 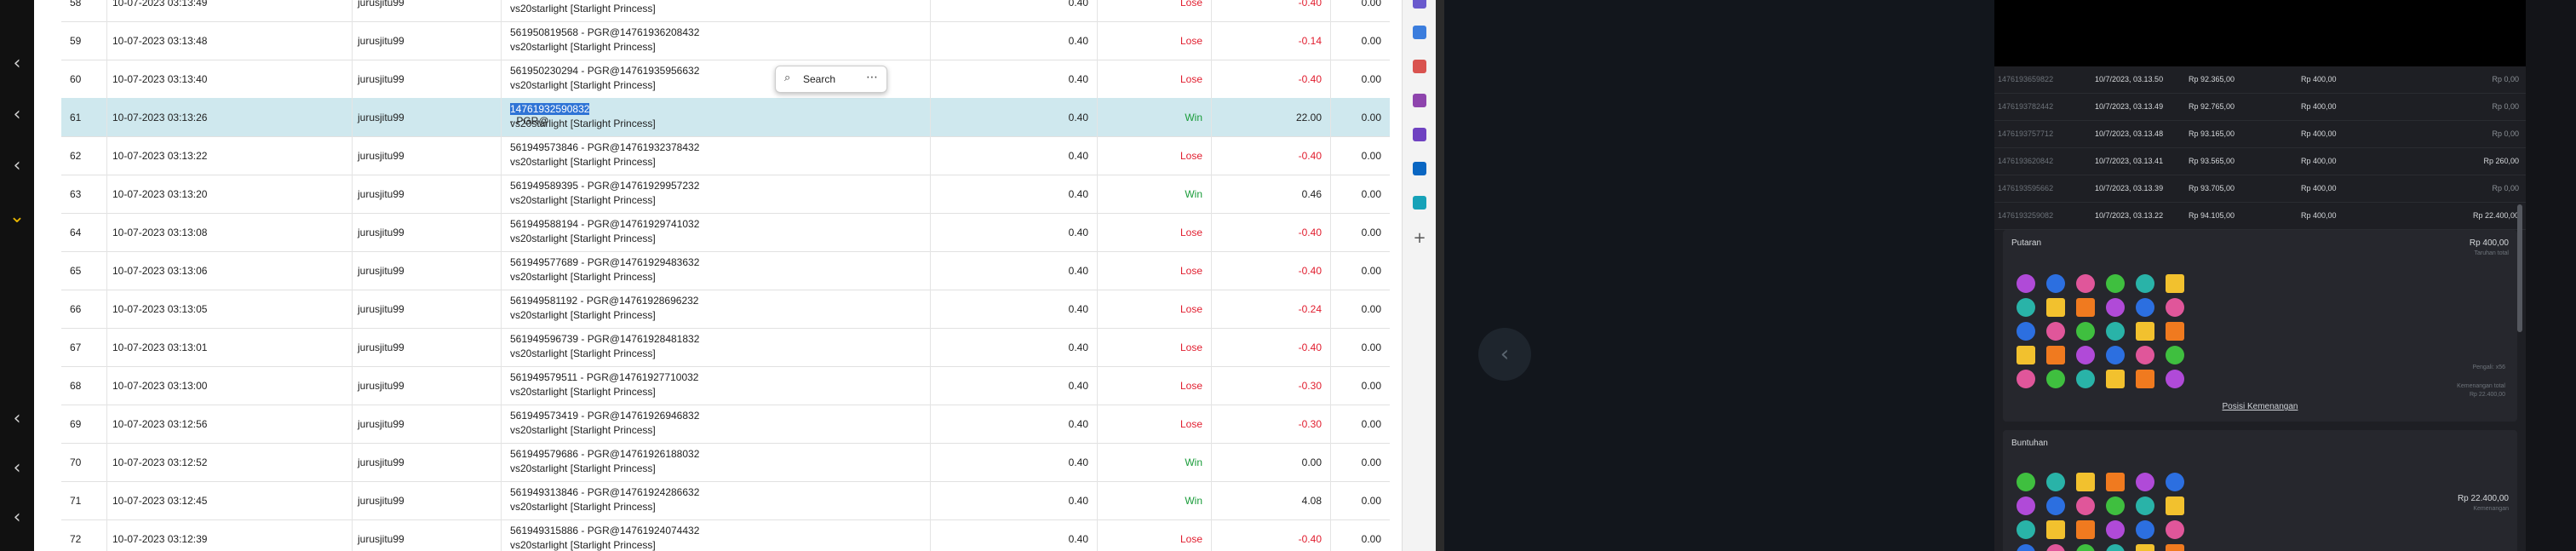 I want to click on more-options-icon: ⋯, so click(x=872, y=77).